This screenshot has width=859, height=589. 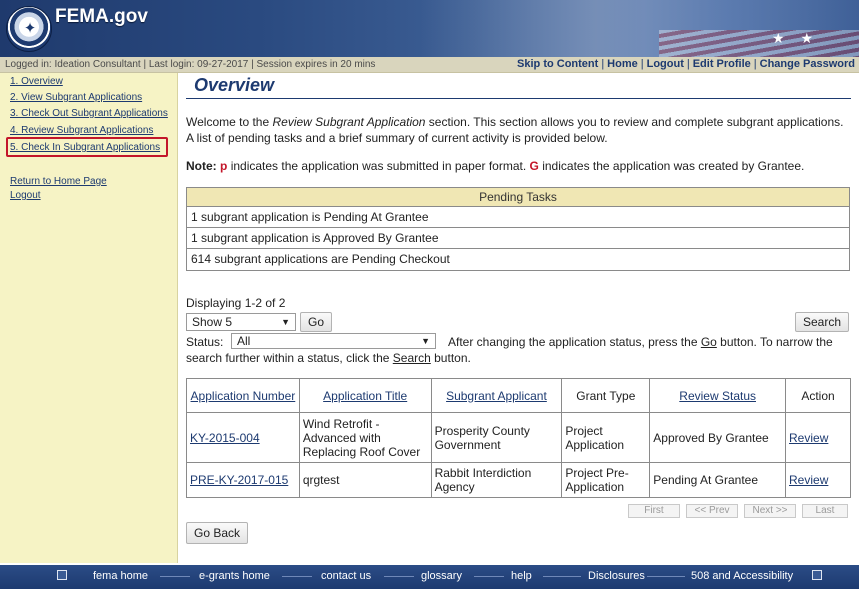 I want to click on sidebar-item-view: 2. View Subgrant Applications, so click(x=76, y=97).